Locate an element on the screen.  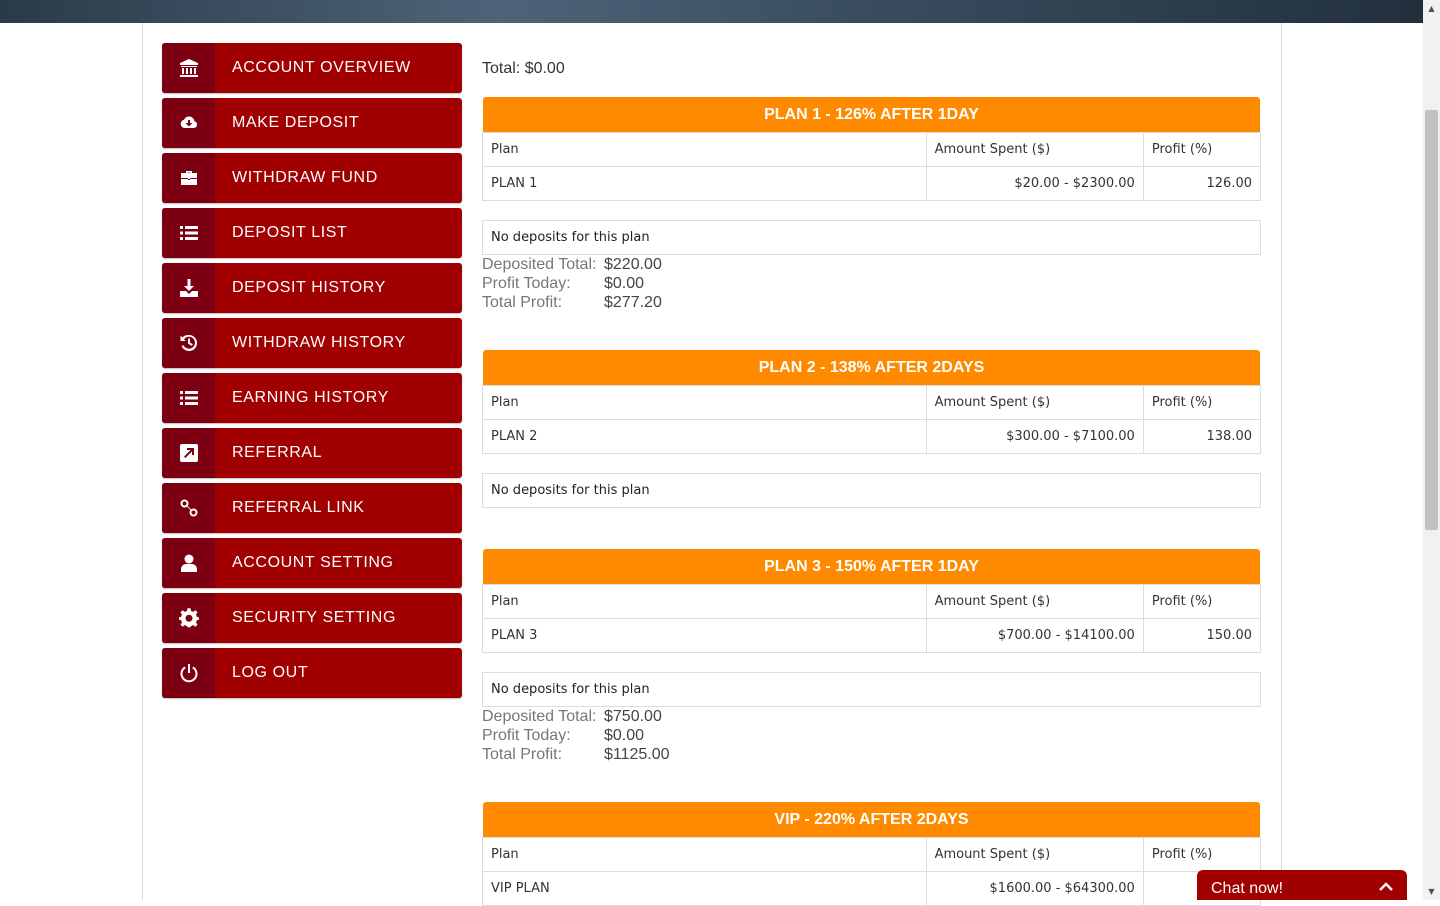
chat-now-label: Chat now! is located at coordinates (1247, 888).